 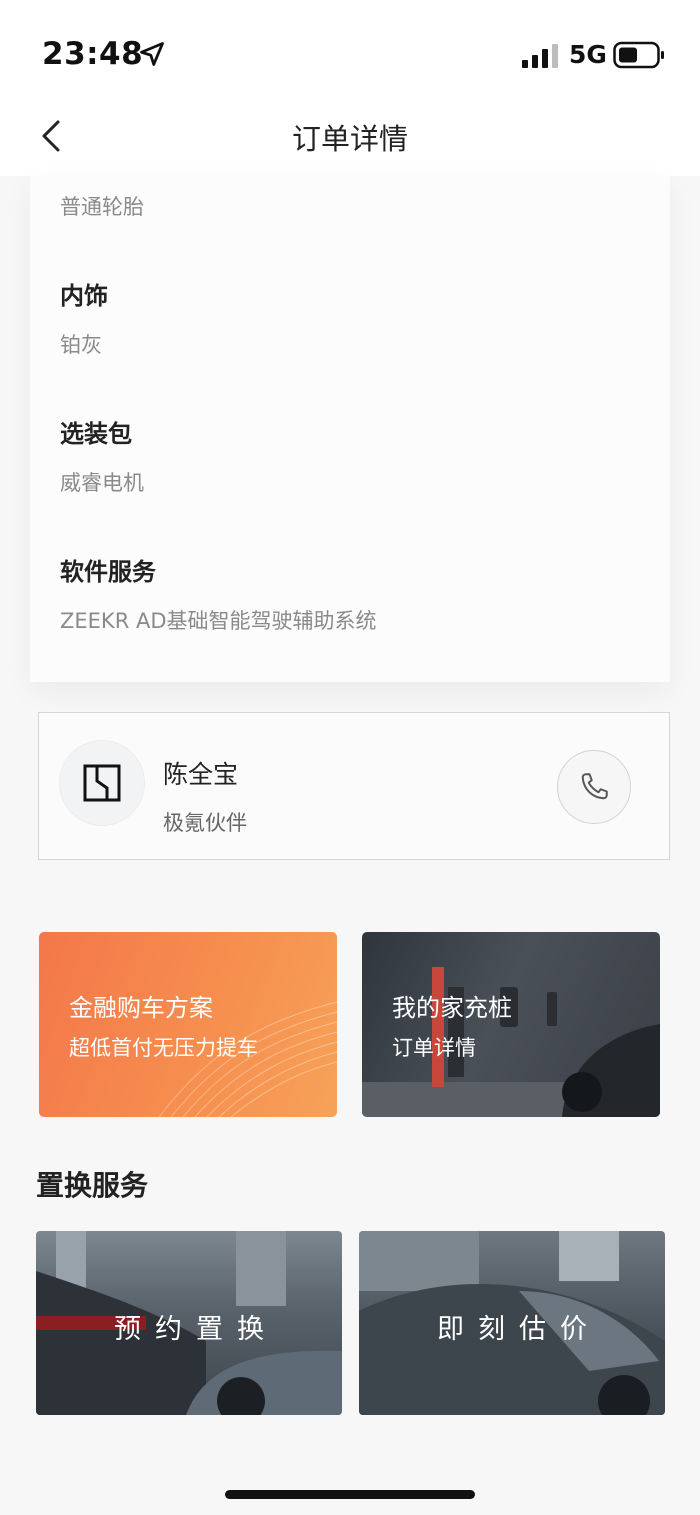 What do you see at coordinates (108, 572) in the screenshot?
I see `software-service-label: 软件服务` at bounding box center [108, 572].